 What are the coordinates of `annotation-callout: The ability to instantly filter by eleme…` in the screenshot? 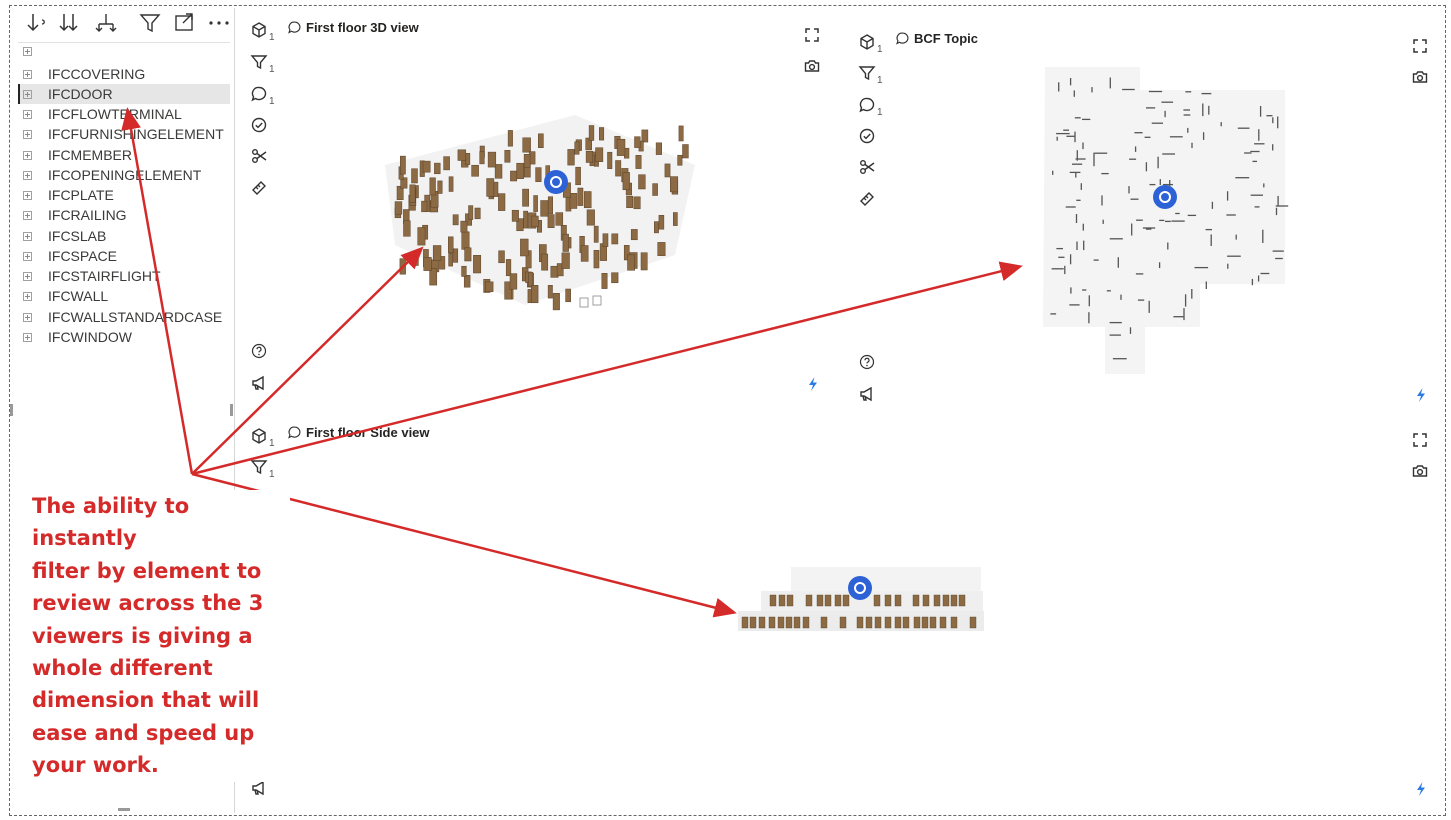 It's located at (161, 636).